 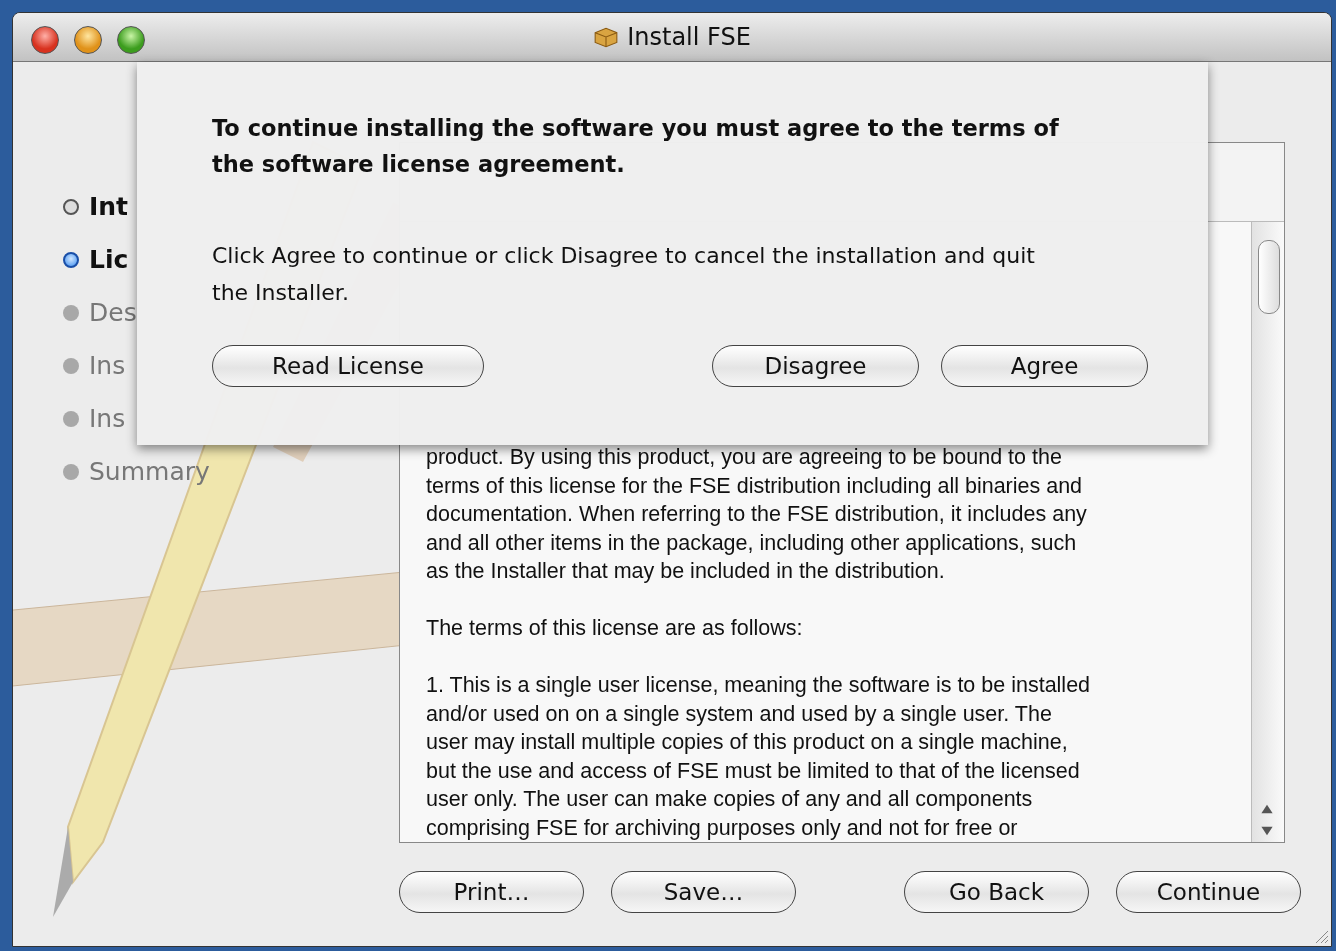 What do you see at coordinates (636, 146) in the screenshot?
I see `sheet-heading: To continue installing the software you must agree to the terms of the software license agreement.` at bounding box center [636, 146].